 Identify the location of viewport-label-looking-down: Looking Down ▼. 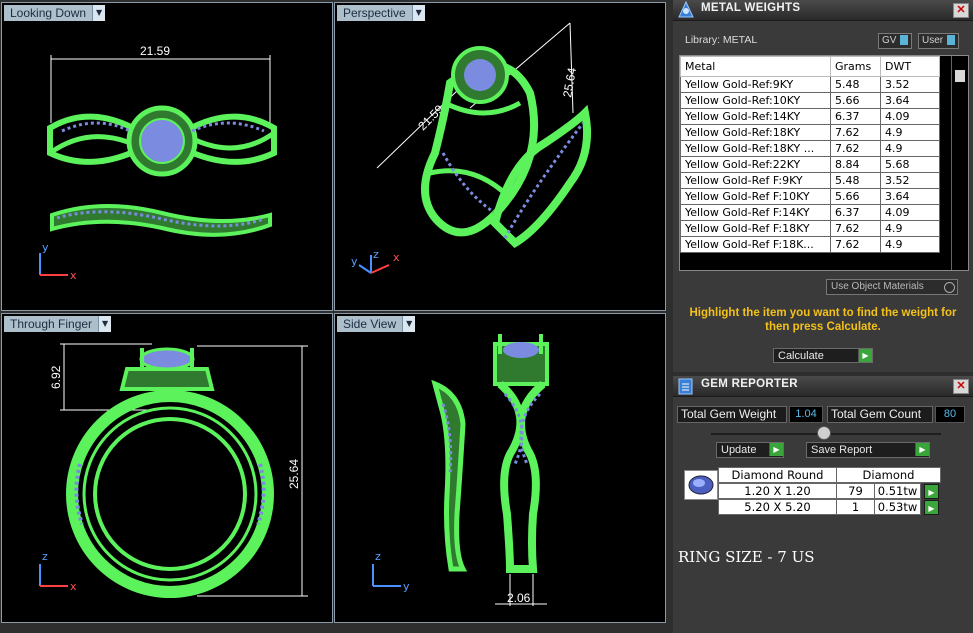
(55, 13).